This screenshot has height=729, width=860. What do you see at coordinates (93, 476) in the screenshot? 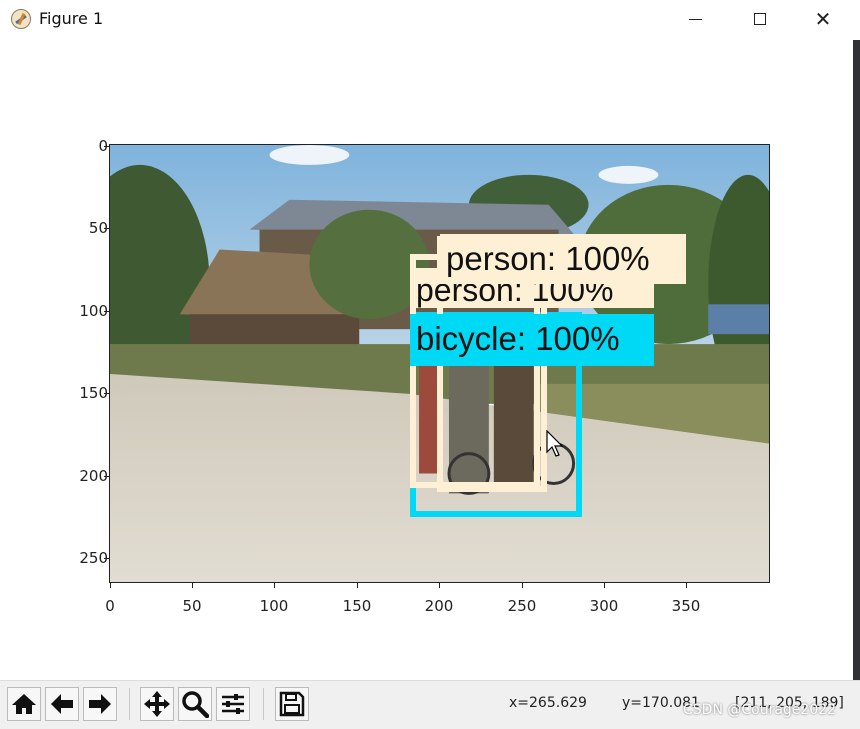
I see `y-tick-label: 200` at bounding box center [93, 476].